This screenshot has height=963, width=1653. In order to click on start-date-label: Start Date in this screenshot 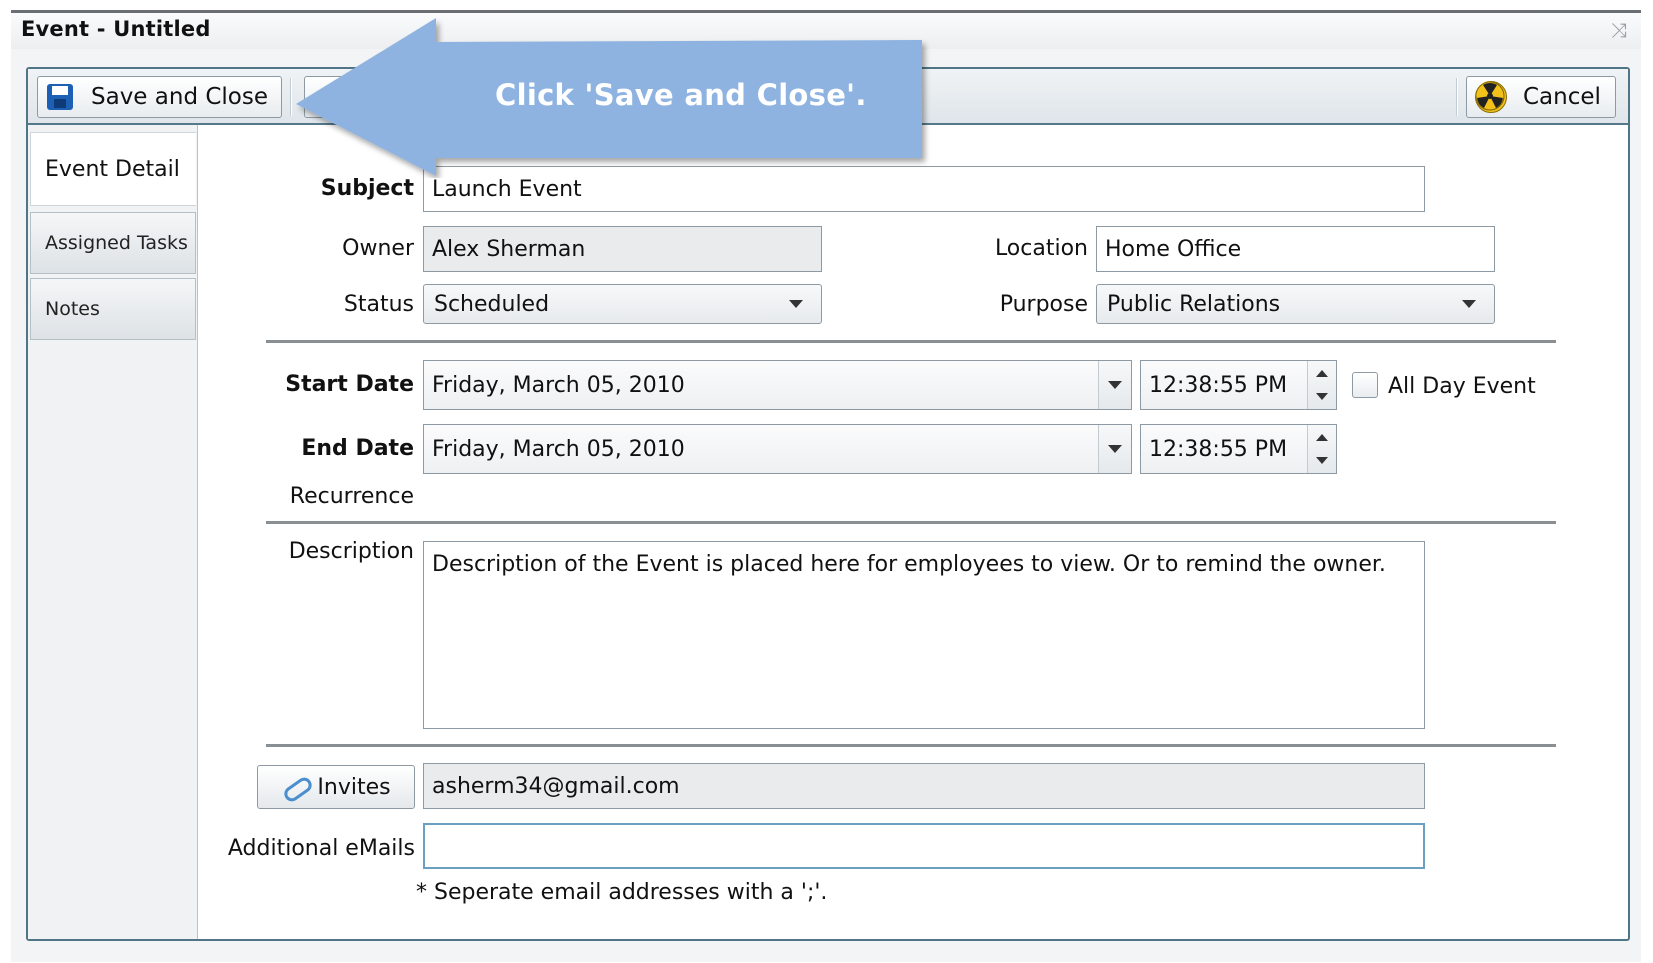, I will do `click(349, 384)`.